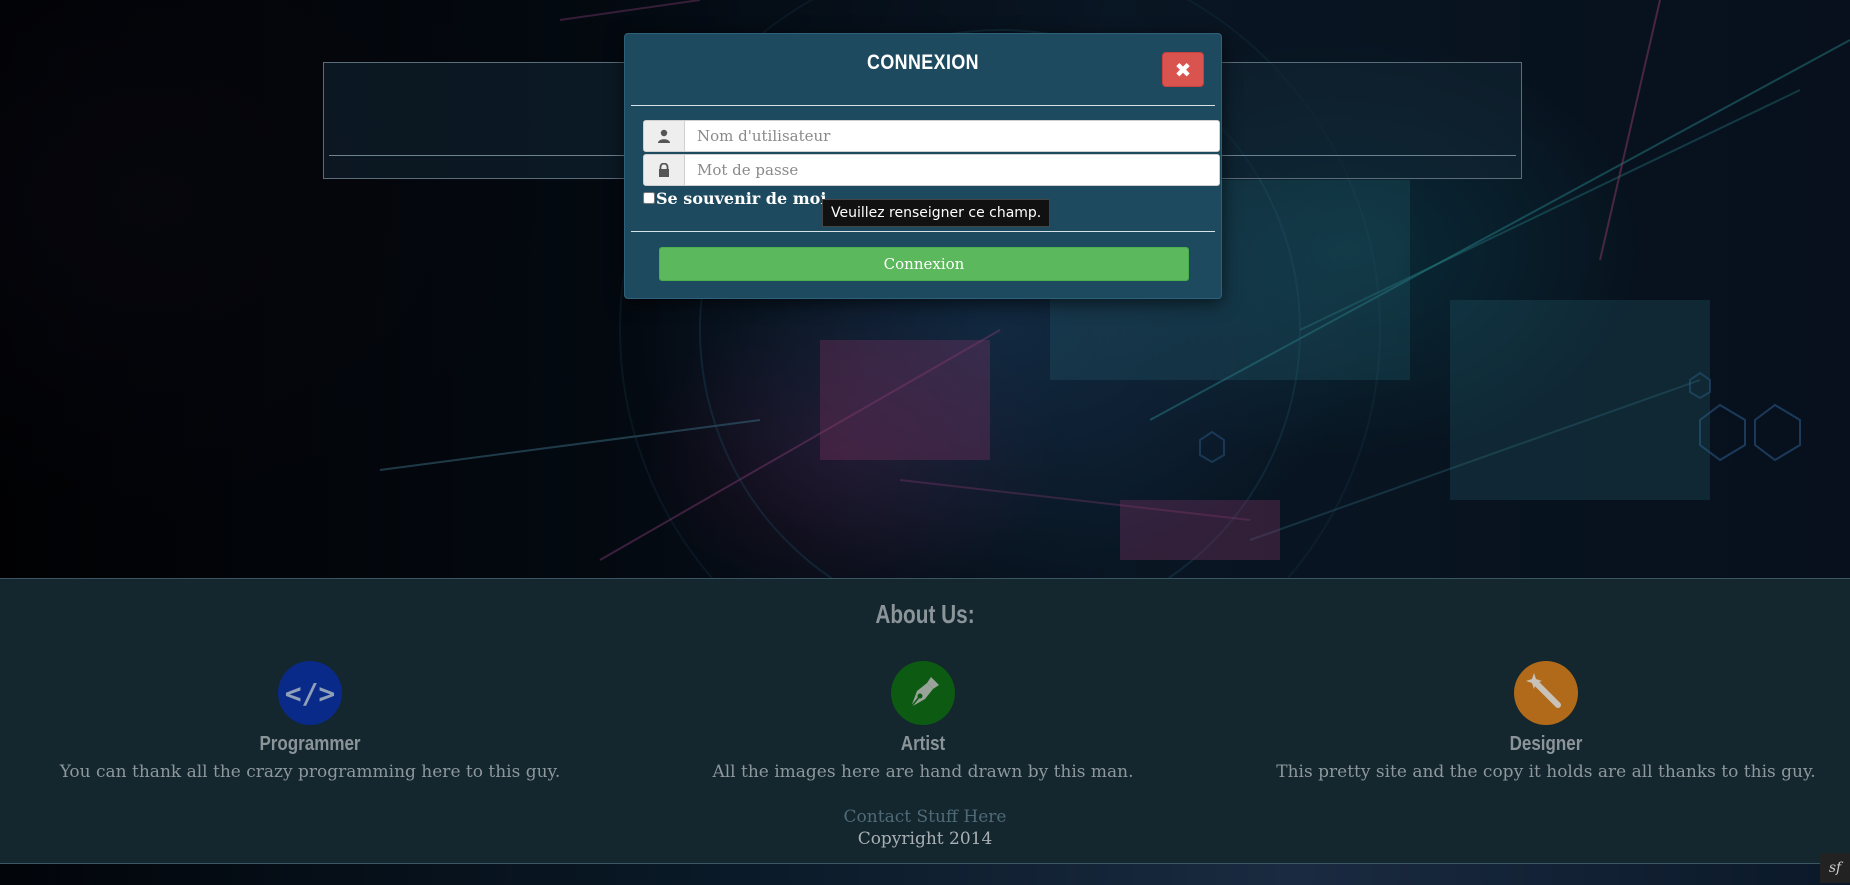  Describe the element at coordinates (923, 231) in the screenshot. I see `modal-footer-divider` at that location.